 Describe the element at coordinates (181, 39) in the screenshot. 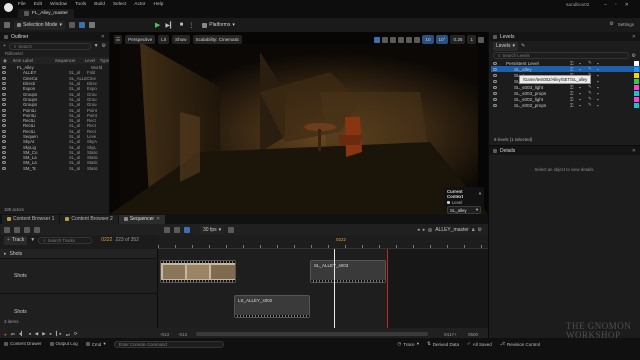

I see `show-button: Show` at that location.